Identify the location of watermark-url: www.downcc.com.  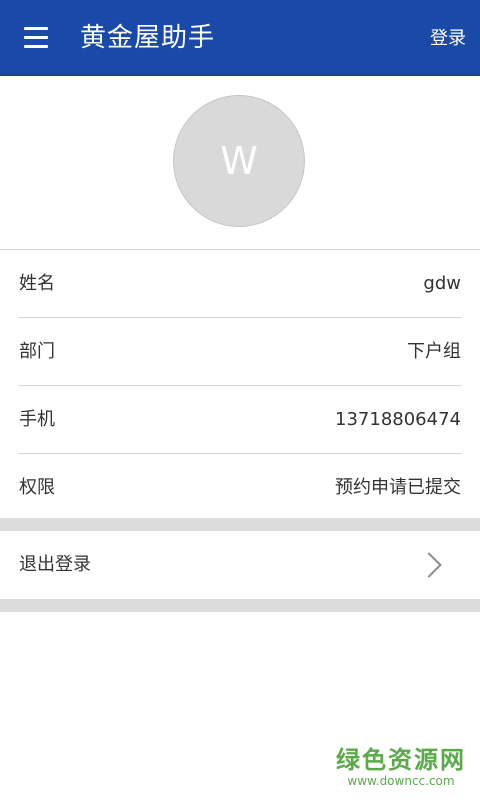
(401, 781).